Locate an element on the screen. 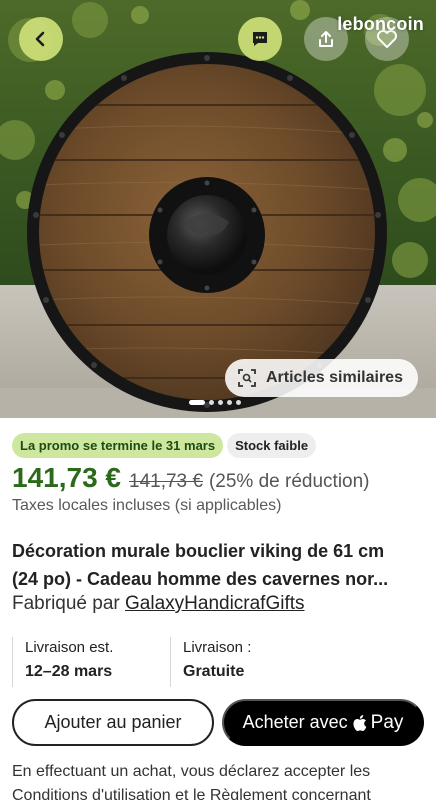 The image size is (436, 800). apple-logo-icon is located at coordinates (359, 722).